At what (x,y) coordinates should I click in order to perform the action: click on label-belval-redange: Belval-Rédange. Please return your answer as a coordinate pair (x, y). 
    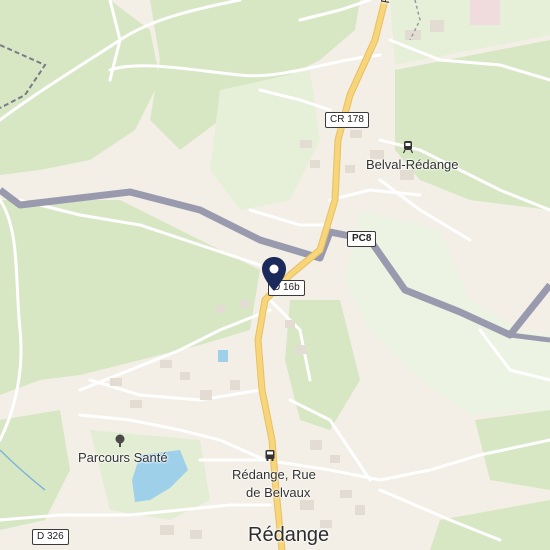
    Looking at the image, I should click on (412, 164).